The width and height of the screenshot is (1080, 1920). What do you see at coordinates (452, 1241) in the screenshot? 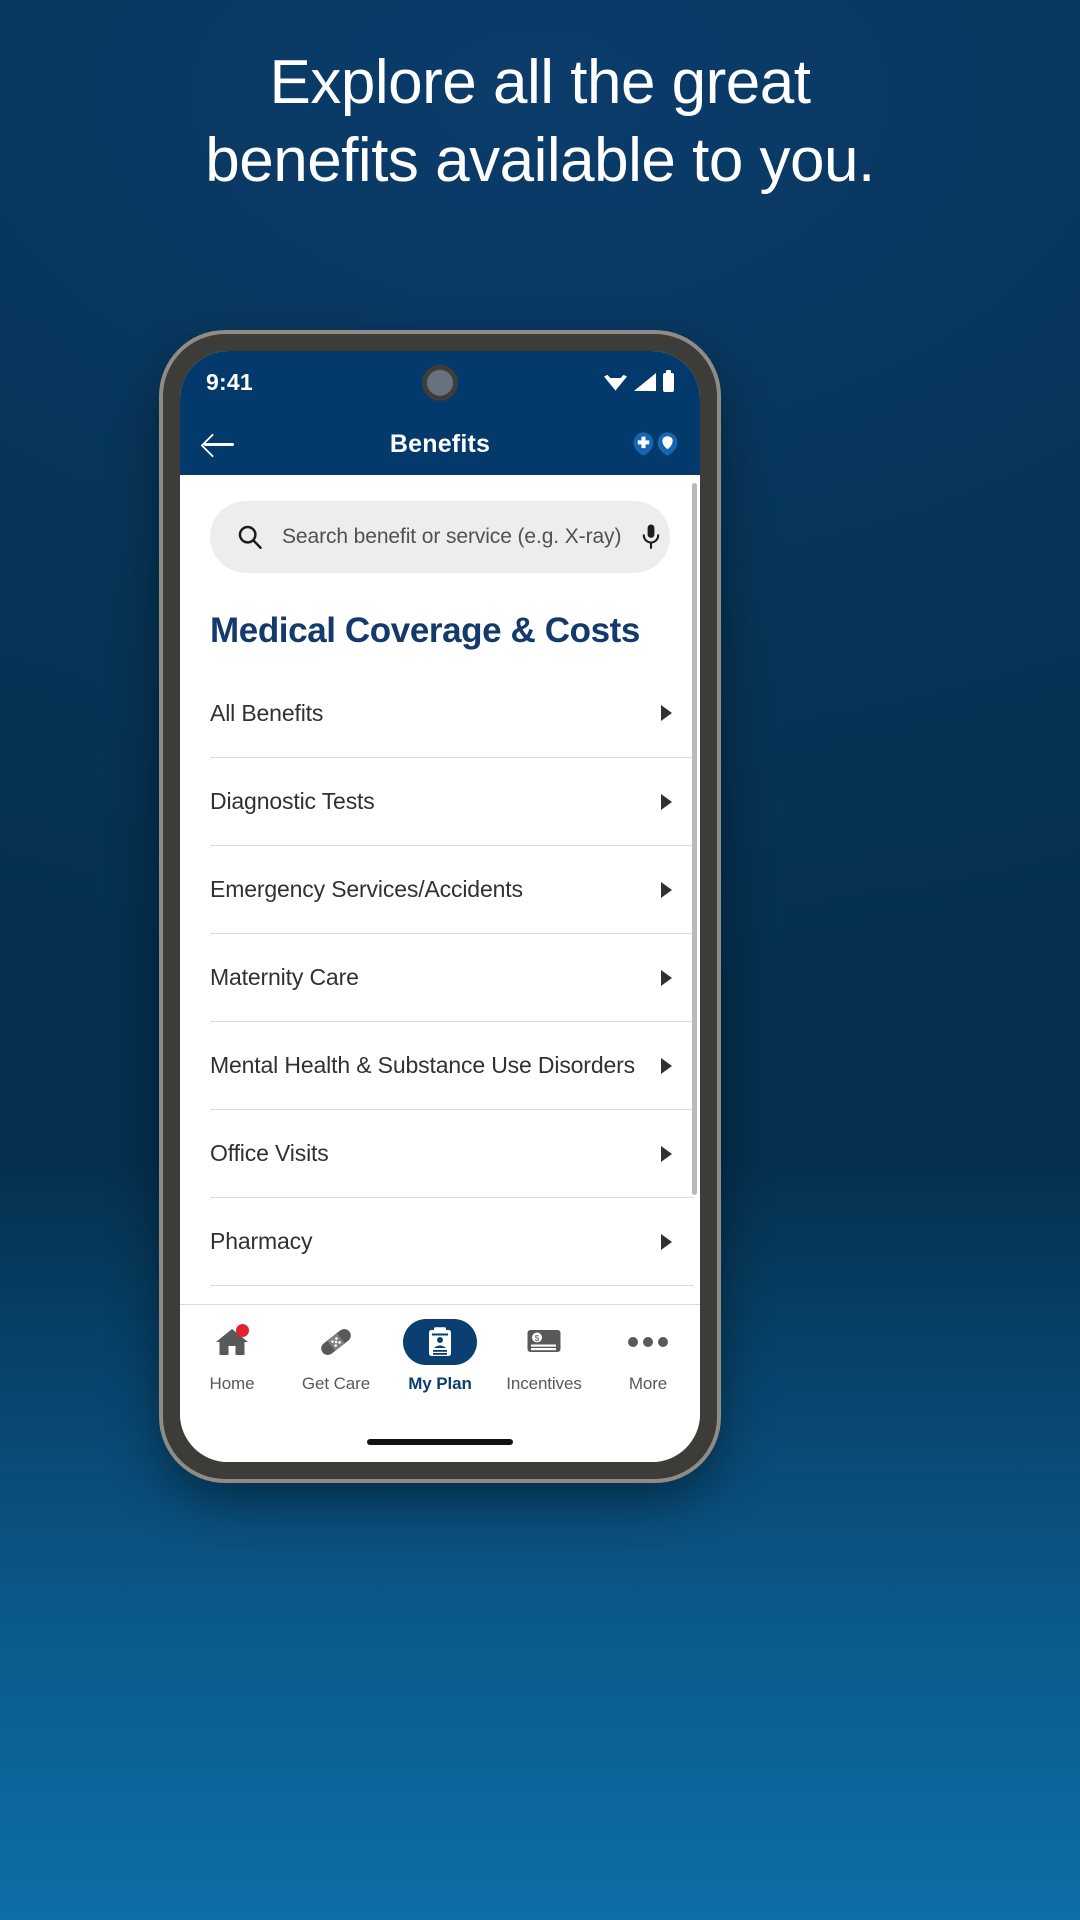
I see `list-item: Pharmacy` at bounding box center [452, 1241].